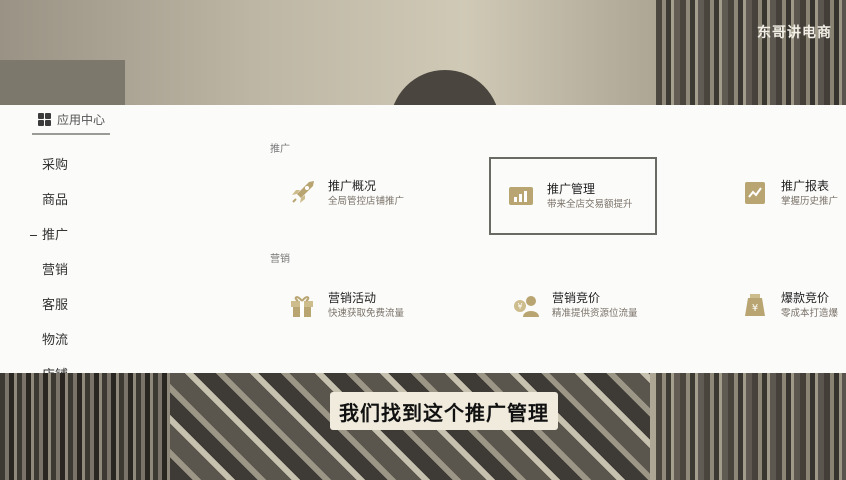  I want to click on bidding-icon: ¥, so click(526, 305).